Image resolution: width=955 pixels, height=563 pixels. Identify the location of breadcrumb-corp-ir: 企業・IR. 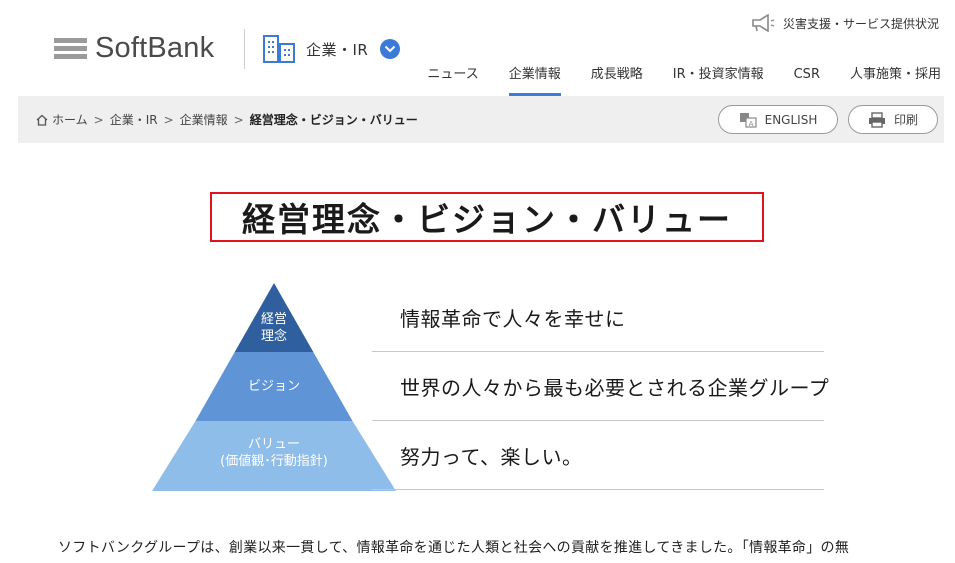
(134, 119).